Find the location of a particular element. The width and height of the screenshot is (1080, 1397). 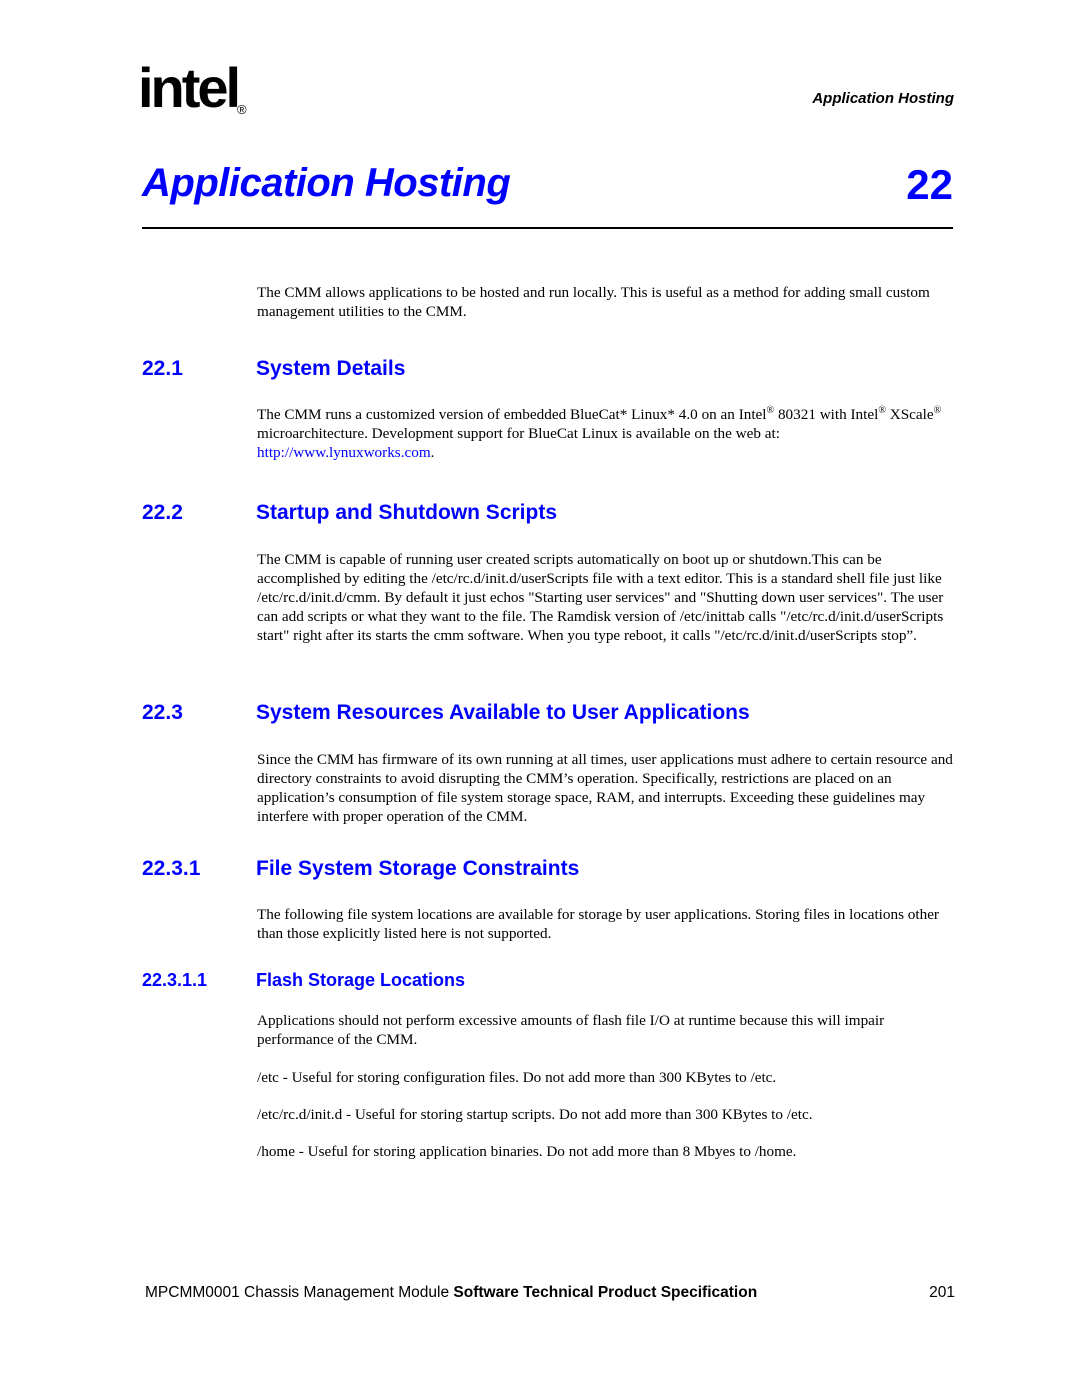

section-title: Startup and Shutdown Scripts is located at coordinates (407, 512).